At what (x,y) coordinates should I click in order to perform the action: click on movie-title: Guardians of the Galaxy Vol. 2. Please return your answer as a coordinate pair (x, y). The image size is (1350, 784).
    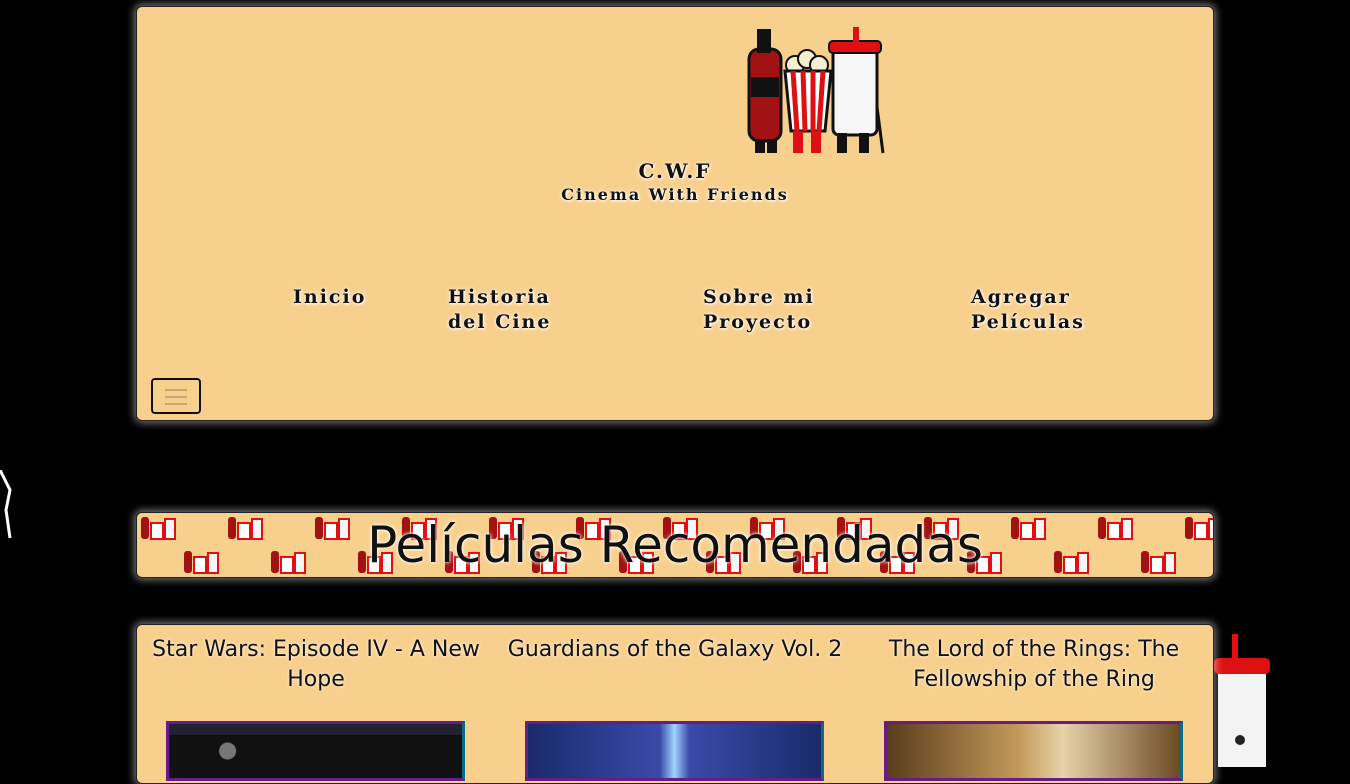
    Looking at the image, I should click on (675, 649).